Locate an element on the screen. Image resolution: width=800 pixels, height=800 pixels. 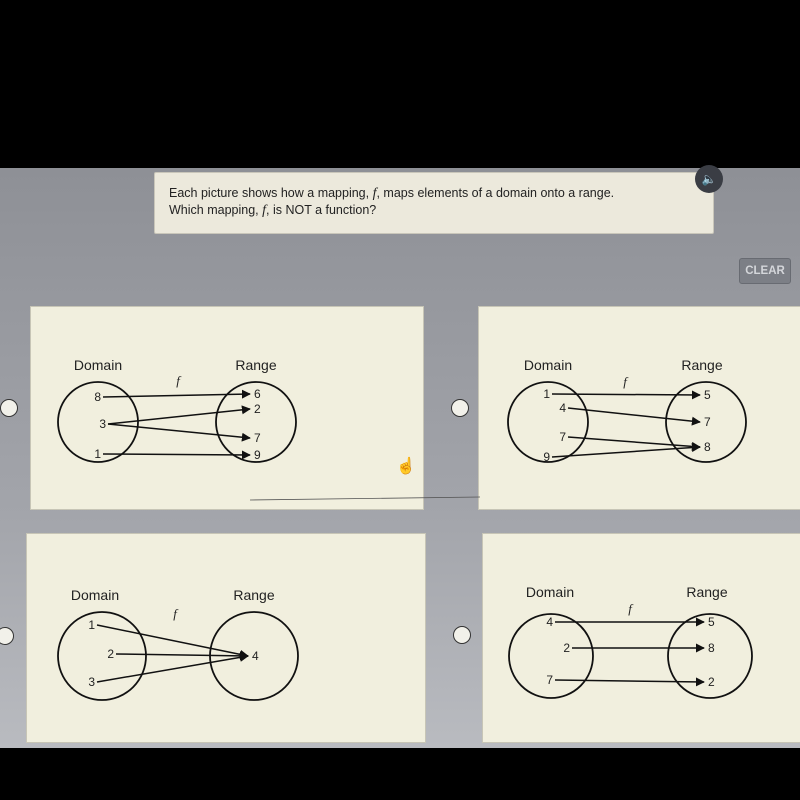
speaker-icon: 🔈 is located at coordinates (709, 179).